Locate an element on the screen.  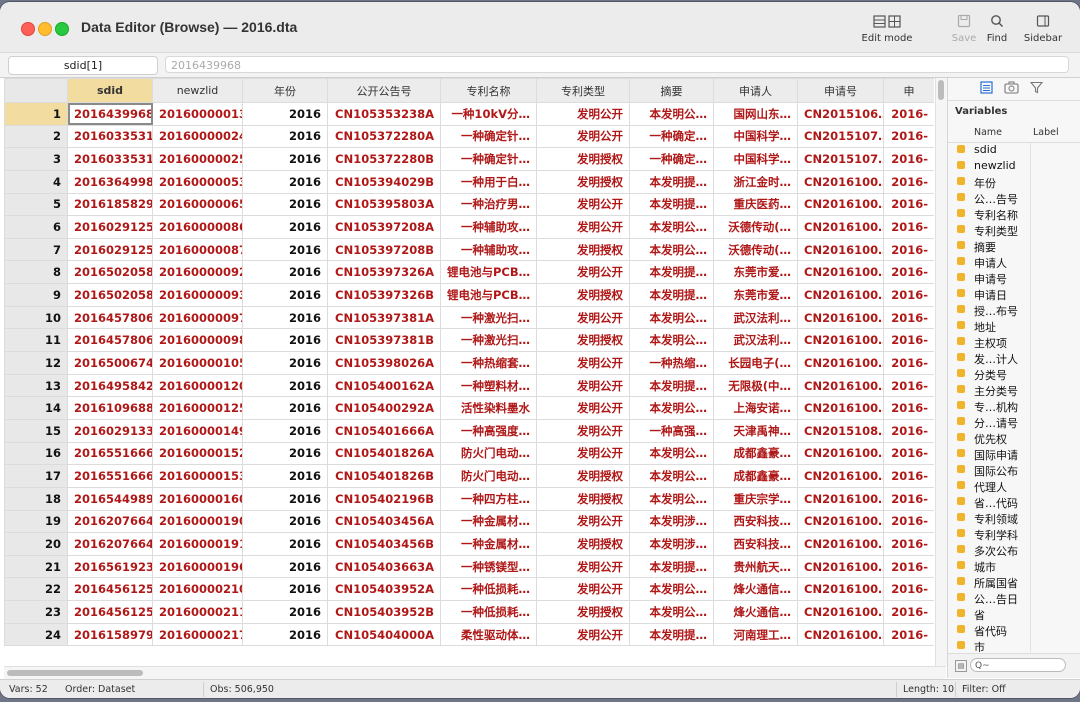
table-cell: CN105397208B is located at coordinates (384, 249).